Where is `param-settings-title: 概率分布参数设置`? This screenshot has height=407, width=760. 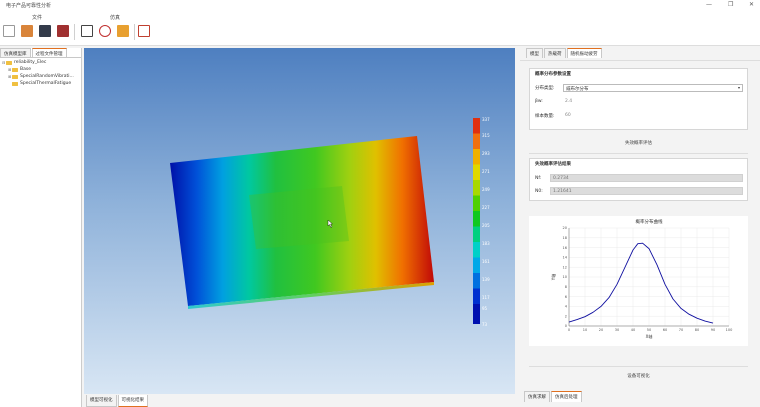
param-settings-title: 概率分布参数设置 is located at coordinates (553, 74).